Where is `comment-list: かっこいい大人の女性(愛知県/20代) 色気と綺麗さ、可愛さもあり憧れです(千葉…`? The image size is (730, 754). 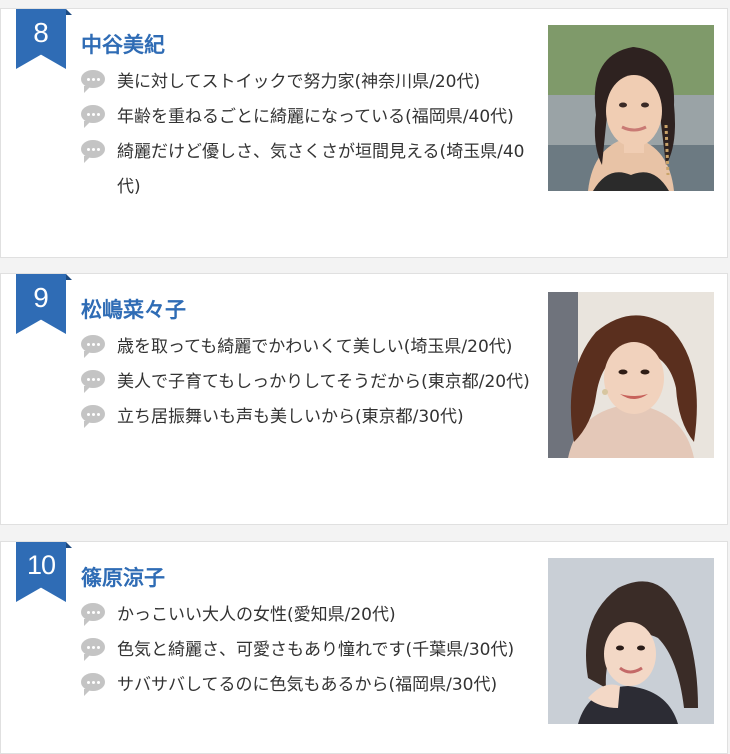 comment-list: かっこいい大人の女性(愛知県/20代) 色気と綺麗さ、可愛さもあり憧れです(千葉… is located at coordinates (306, 650).